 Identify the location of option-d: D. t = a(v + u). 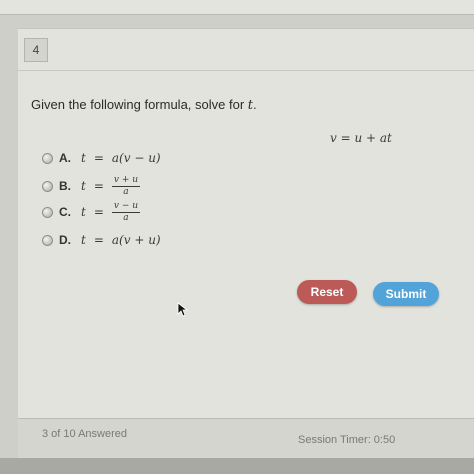
(101, 240).